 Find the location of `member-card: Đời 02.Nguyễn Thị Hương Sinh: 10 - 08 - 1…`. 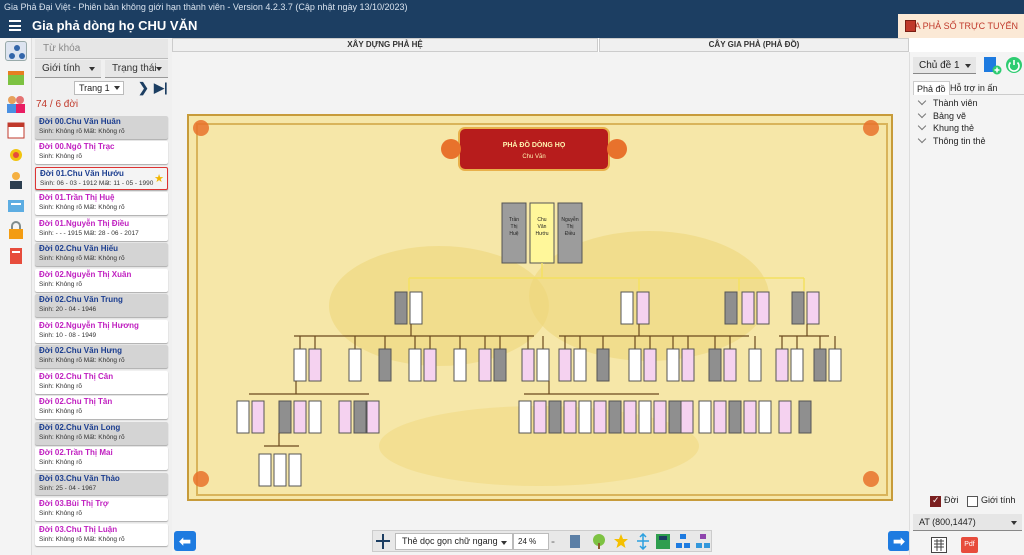

member-card: Đời 02.Nguyễn Thị Hương Sinh: 10 - 08 - 1… is located at coordinates (101, 331).